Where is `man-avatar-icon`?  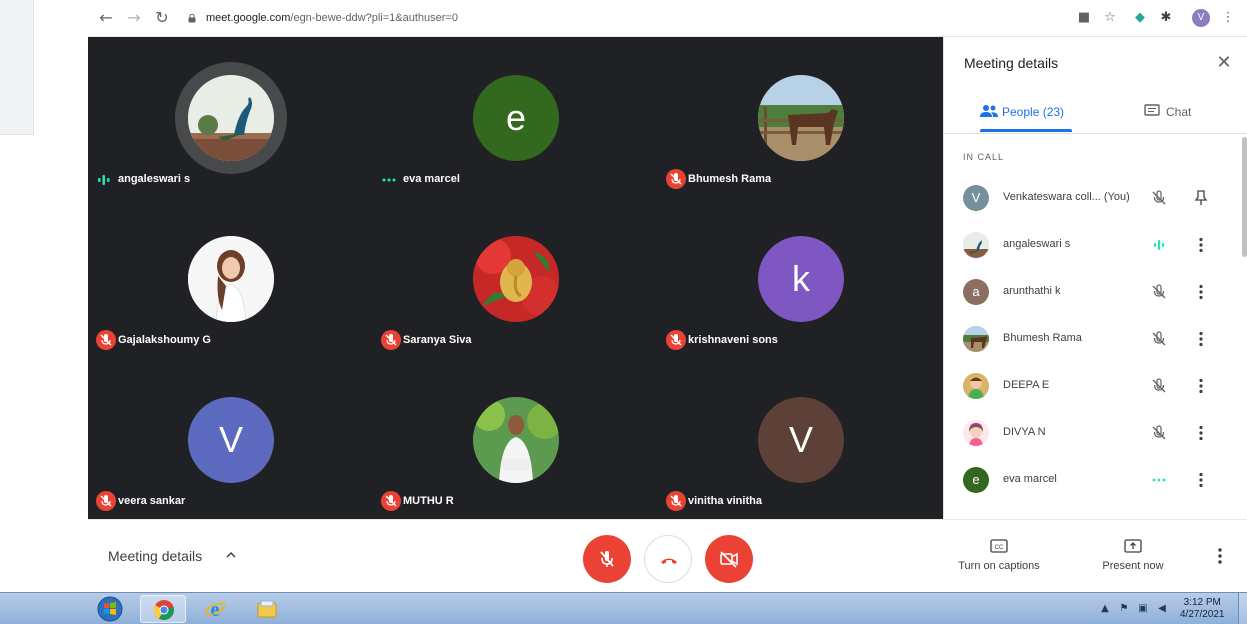
man-avatar-icon is located at coordinates (516, 440).